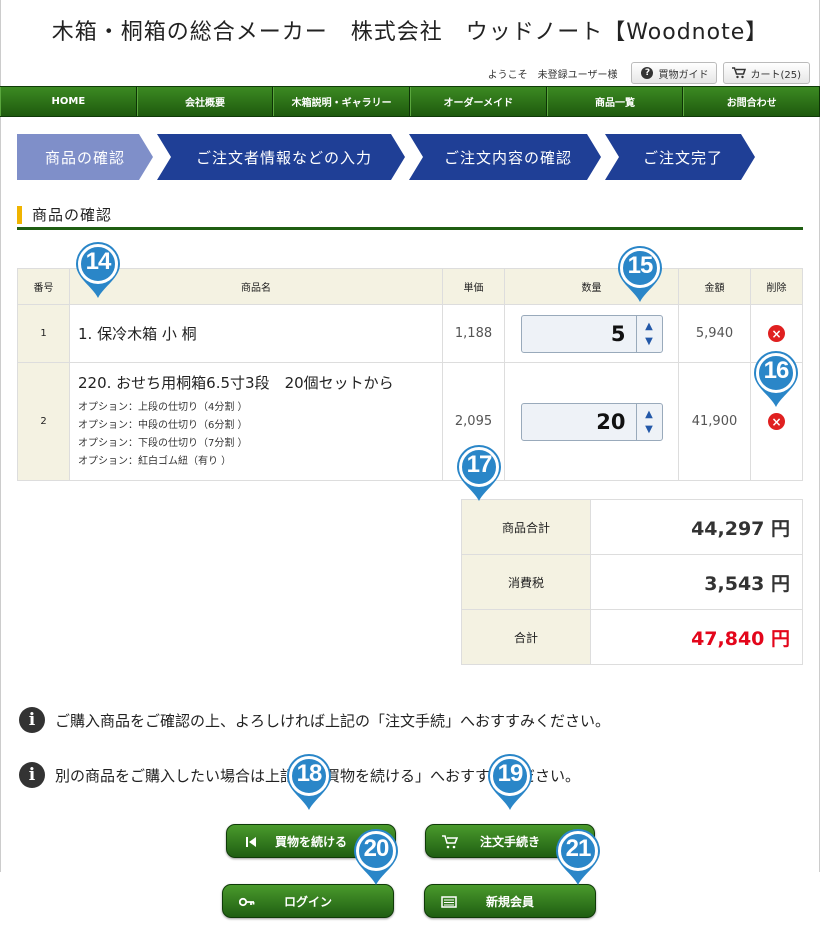 This screenshot has height=935, width=820. I want to click on quantity-stepper: 20 ▲ ▼, so click(591, 421).